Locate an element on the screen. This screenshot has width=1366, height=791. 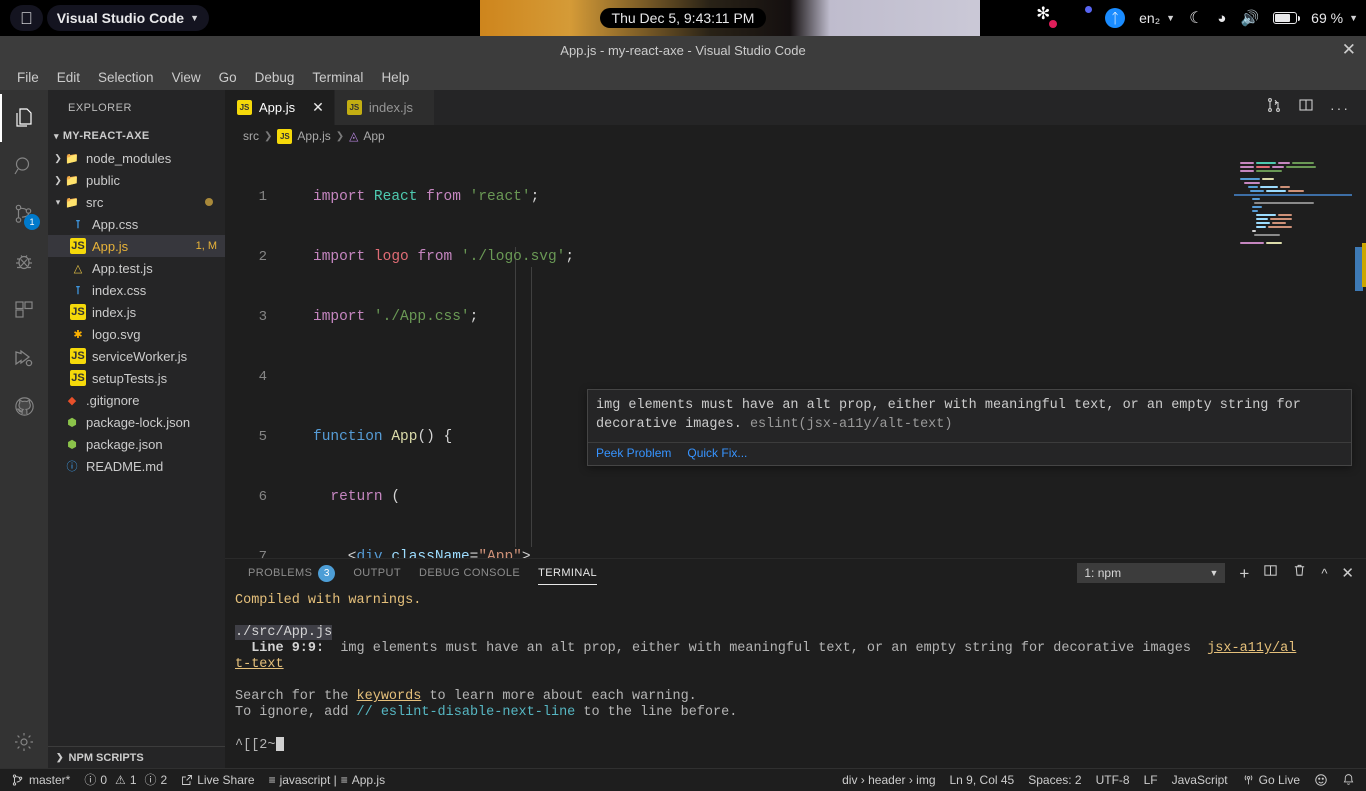
live-share-label: Live Share is located at coordinates (226, 779).